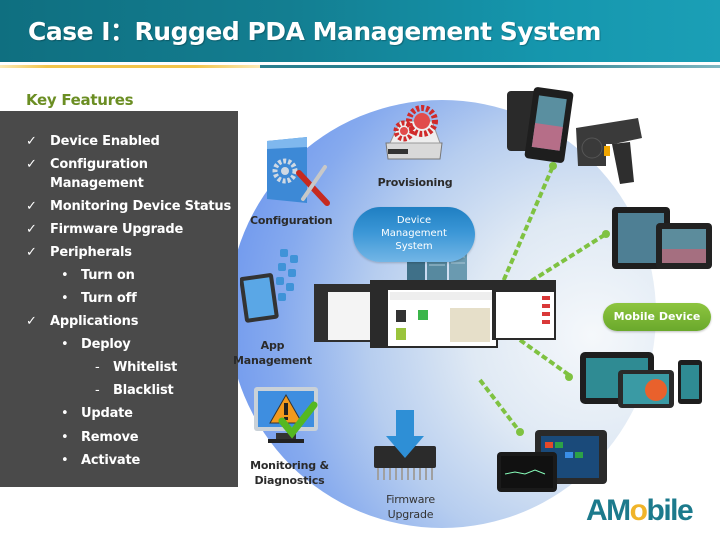 The image size is (720, 540). I want to click on device-management-system-badge: Device Management System, so click(414, 234).